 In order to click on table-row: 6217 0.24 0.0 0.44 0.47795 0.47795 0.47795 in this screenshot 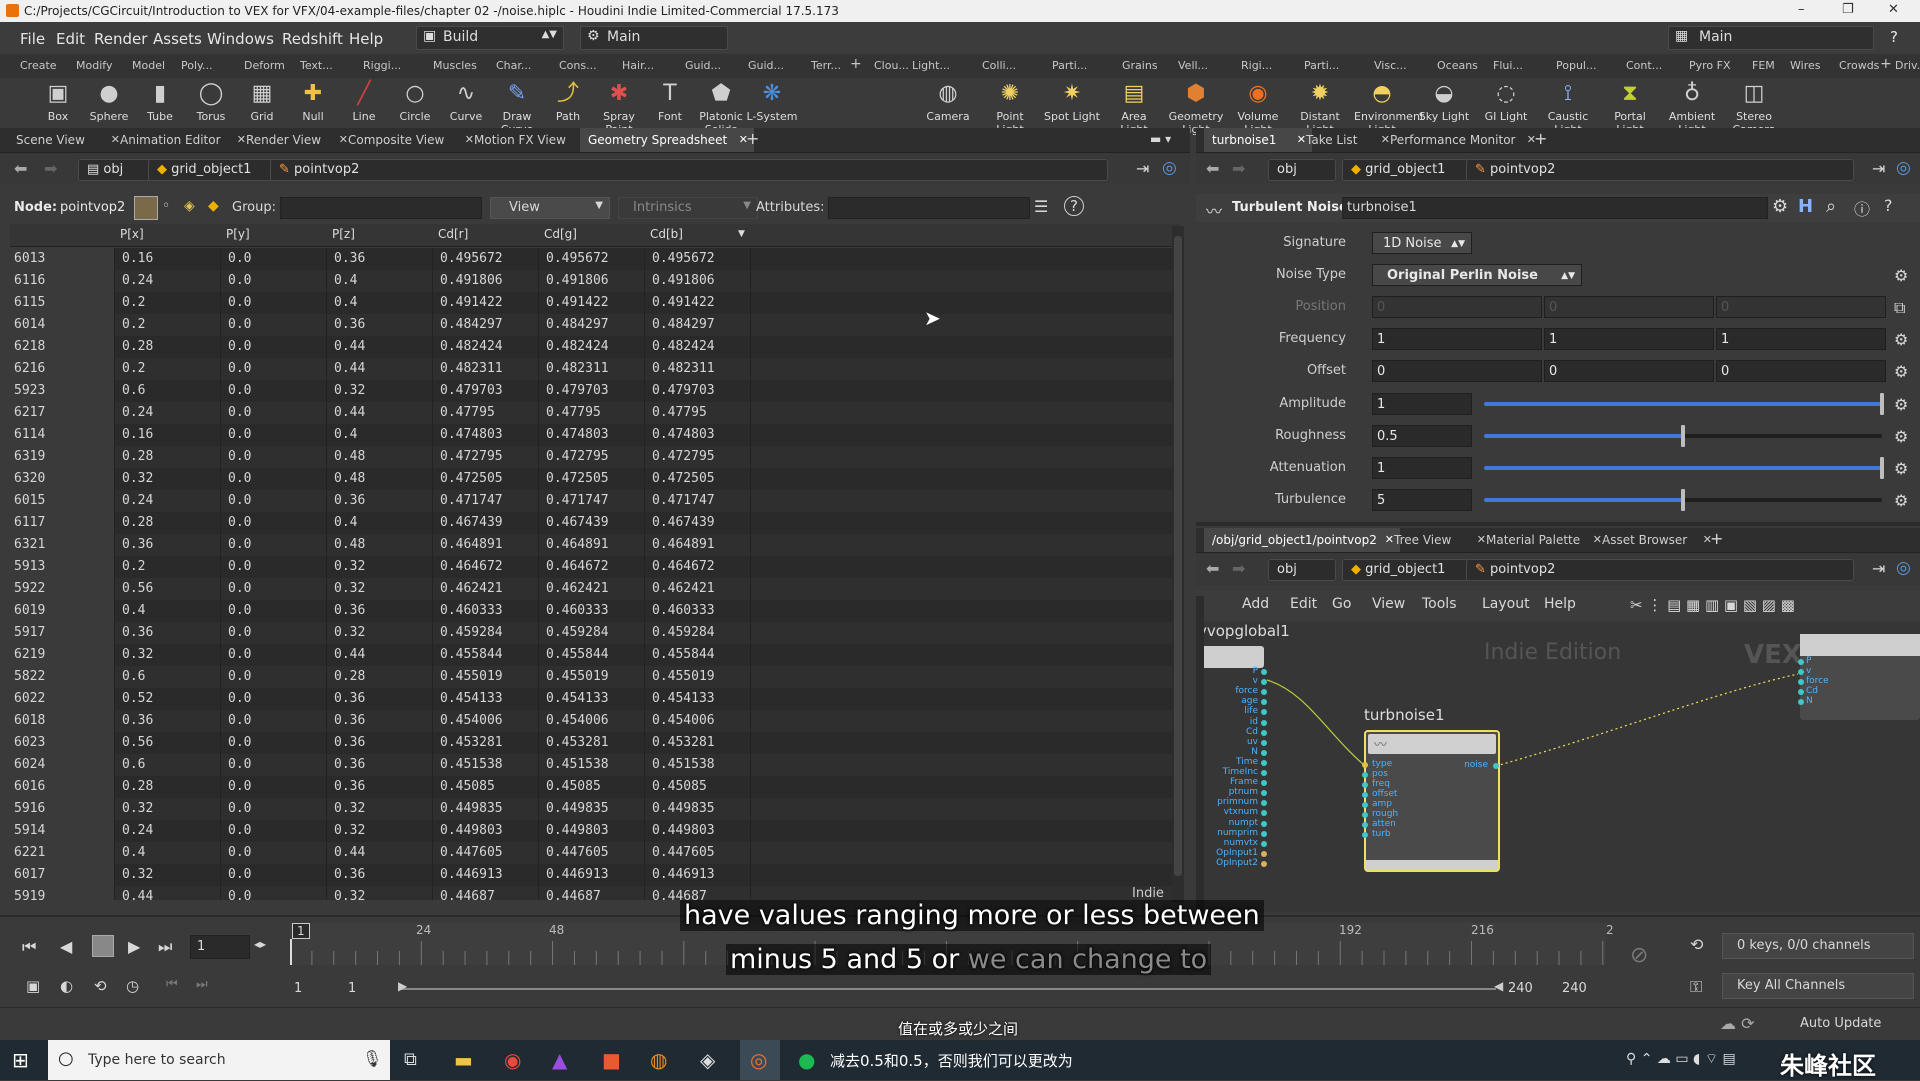, I will do `click(594, 413)`.